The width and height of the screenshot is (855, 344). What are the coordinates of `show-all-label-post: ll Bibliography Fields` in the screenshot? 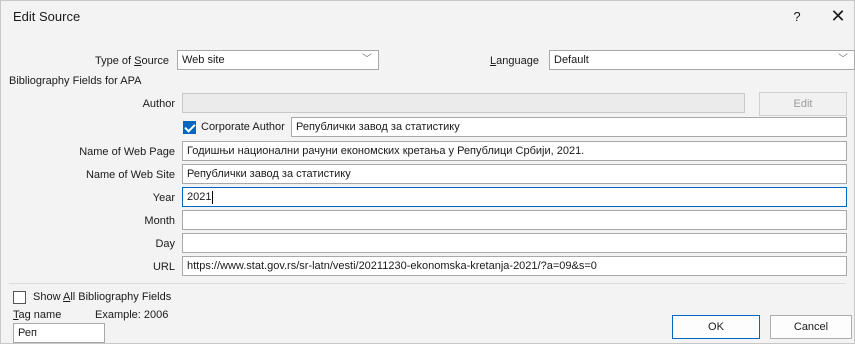 It's located at (121, 297).